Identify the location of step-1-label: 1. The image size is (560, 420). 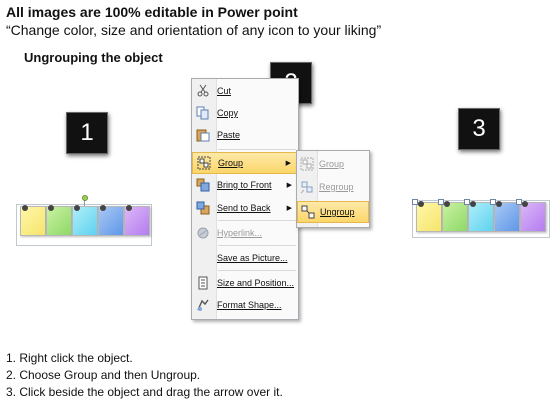
(87, 133).